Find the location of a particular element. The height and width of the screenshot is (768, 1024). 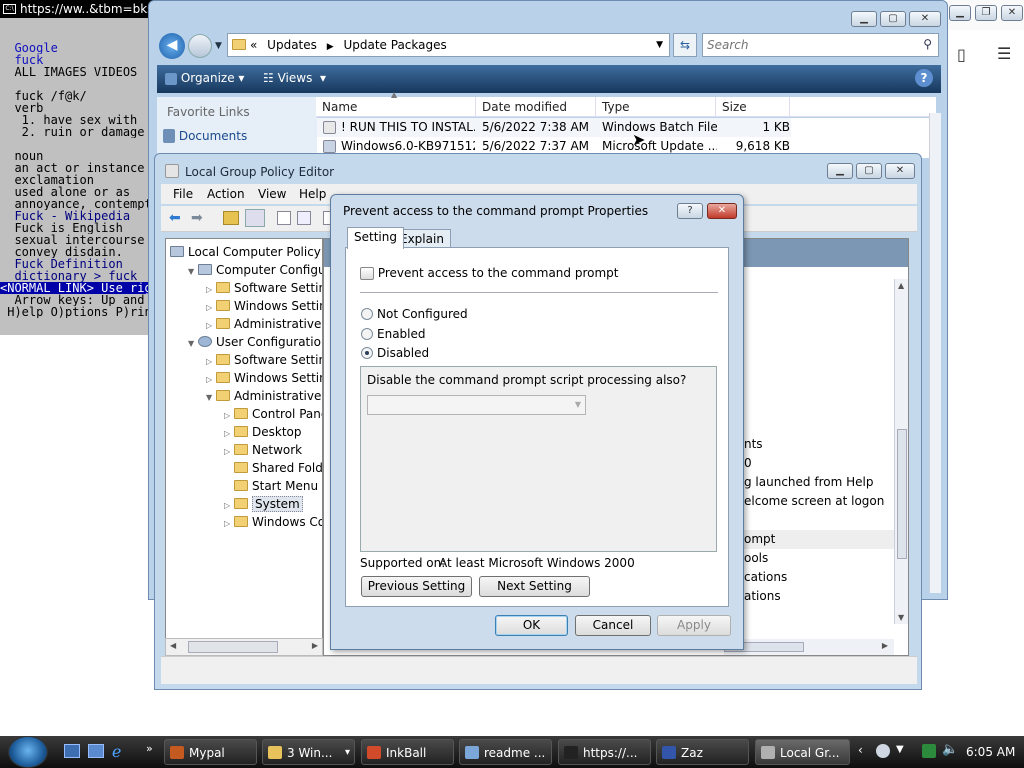

tree-node: ▷ Desktop is located at coordinates (263, 432).